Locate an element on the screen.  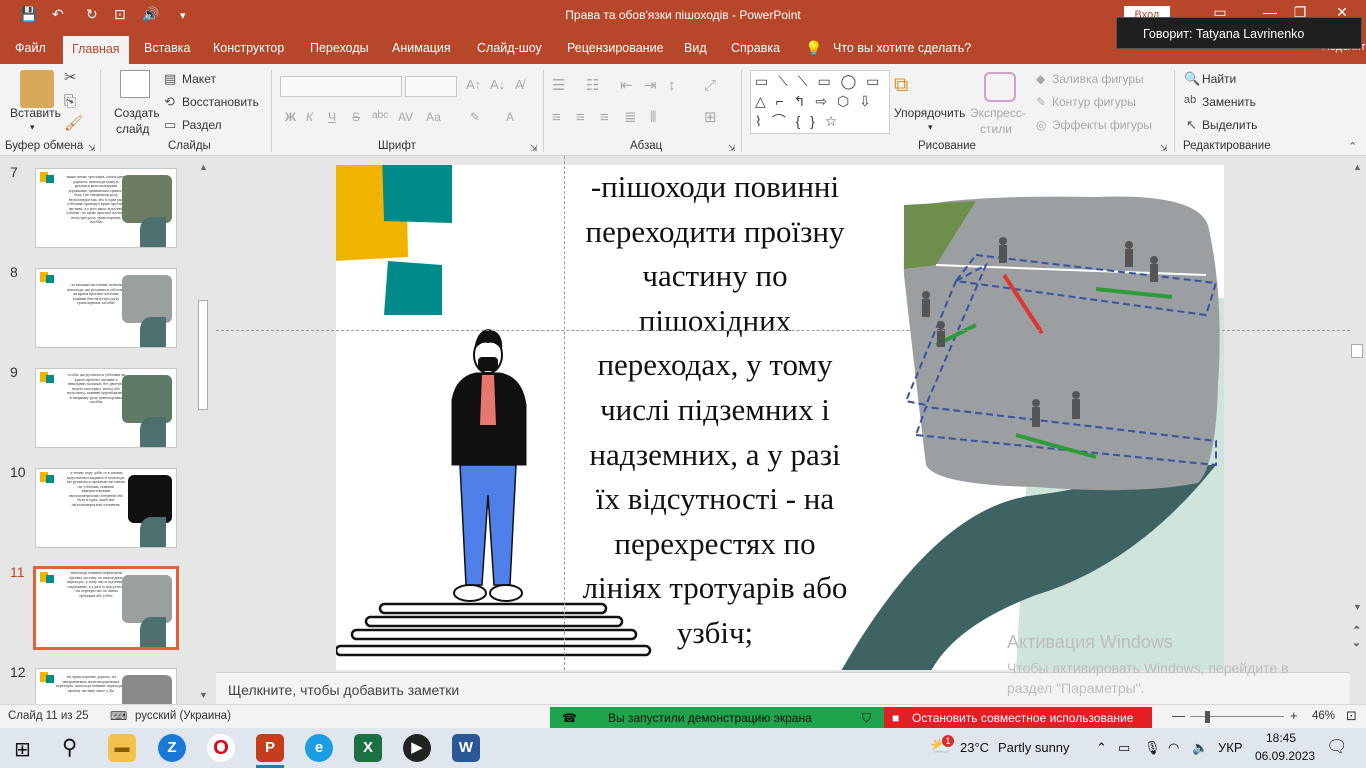
tab-slideshow: Слайд-шоу is located at coordinates (509, 48).